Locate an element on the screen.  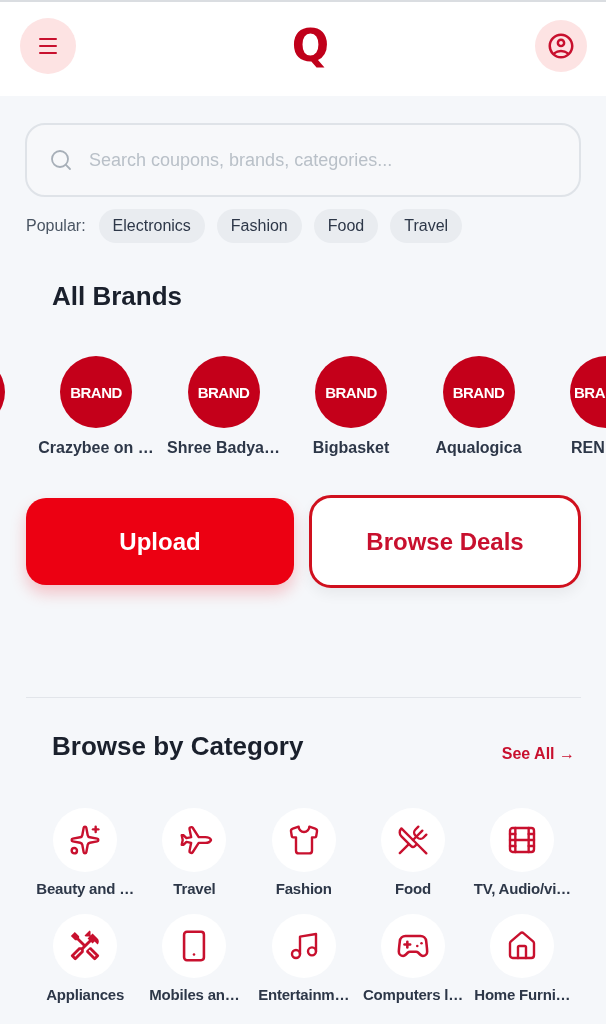
tag-chip: Travel is located at coordinates (426, 226).